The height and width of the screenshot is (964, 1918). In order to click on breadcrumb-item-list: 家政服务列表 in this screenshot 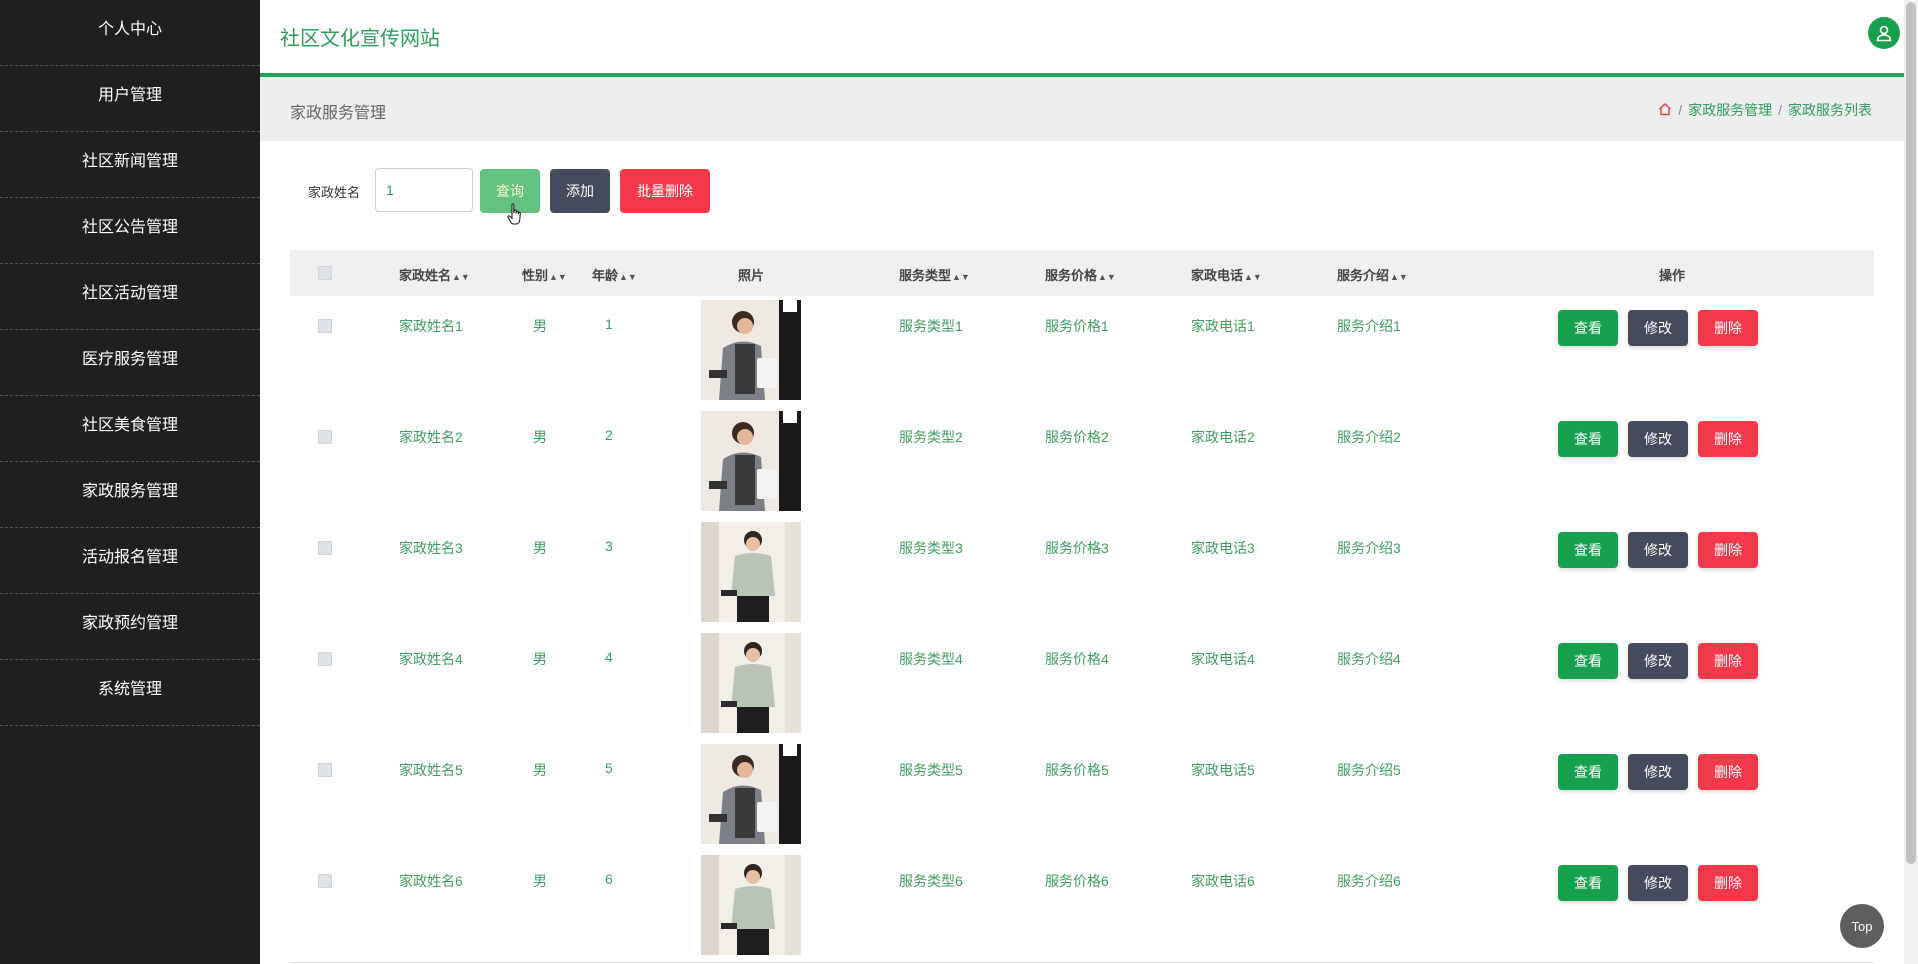, I will do `click(1830, 110)`.